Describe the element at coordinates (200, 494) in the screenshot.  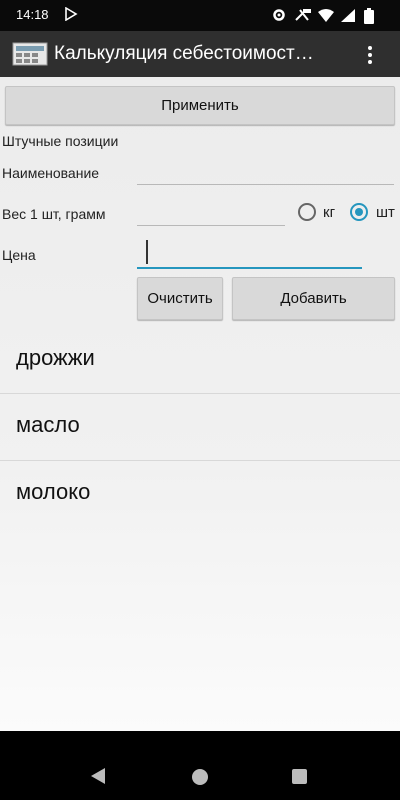
I see `list-item: молоко` at that location.